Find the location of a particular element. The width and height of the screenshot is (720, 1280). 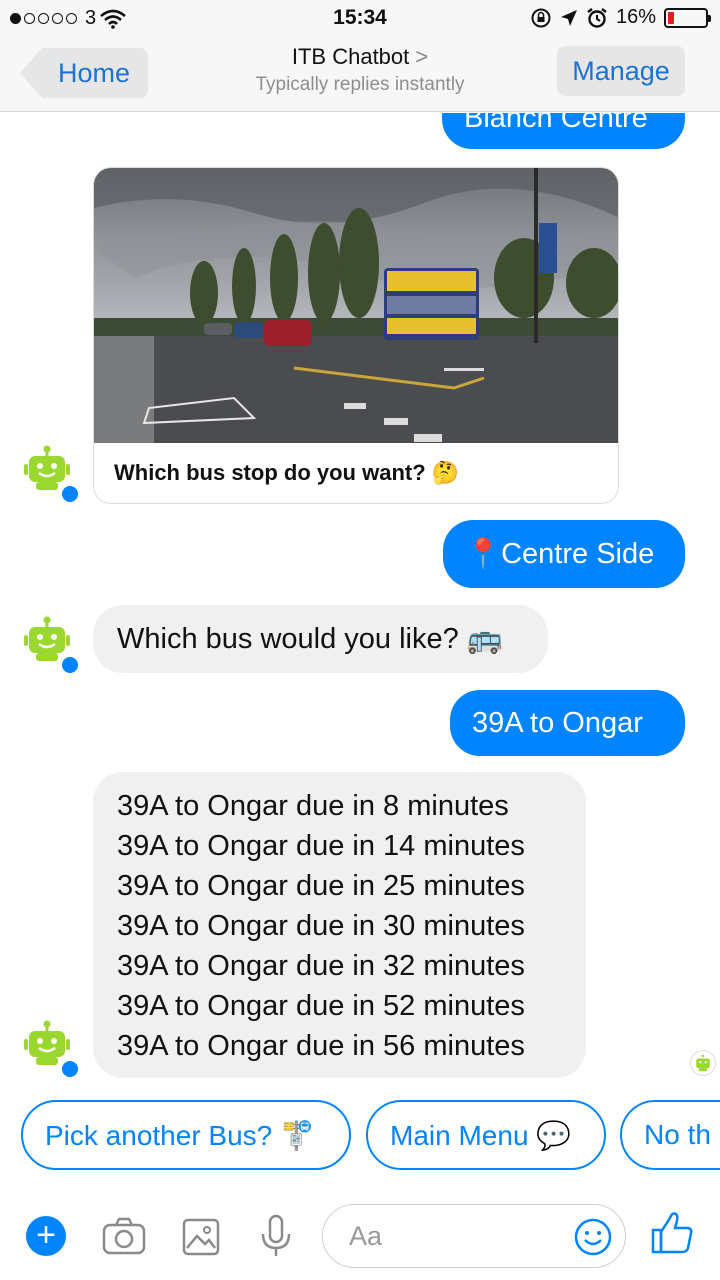

arrival-line: 39A to Ongar due in 14 minutes is located at coordinates (321, 846).